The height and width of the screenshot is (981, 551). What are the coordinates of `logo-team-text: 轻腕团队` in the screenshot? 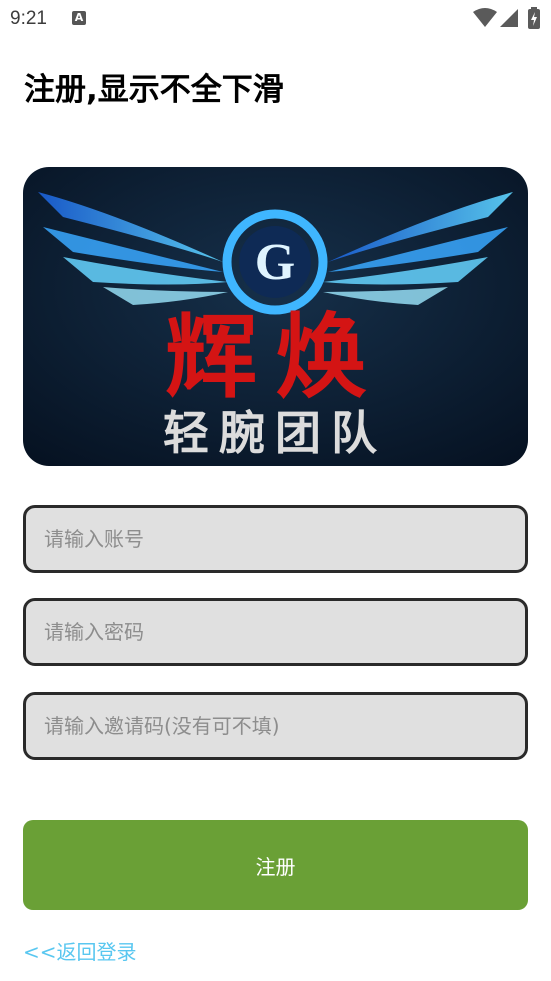 It's located at (275, 433).